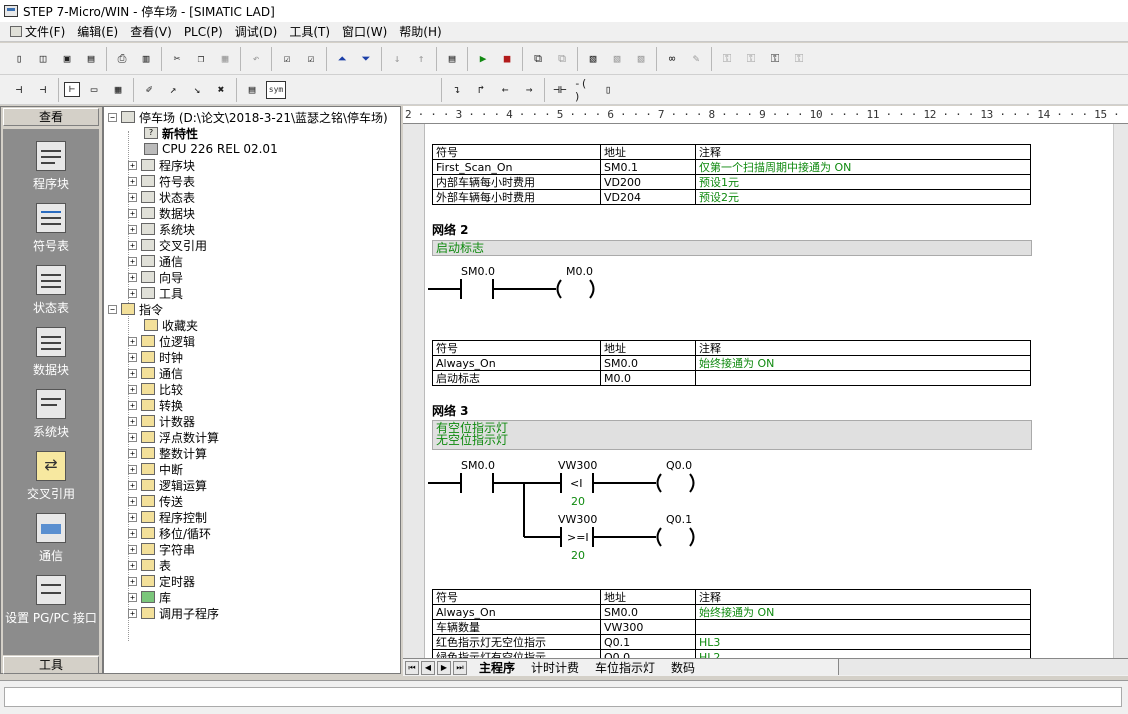 The height and width of the screenshot is (714, 1128). What do you see at coordinates (507, 59) in the screenshot?
I see `stop-icon: ■` at bounding box center [507, 59].